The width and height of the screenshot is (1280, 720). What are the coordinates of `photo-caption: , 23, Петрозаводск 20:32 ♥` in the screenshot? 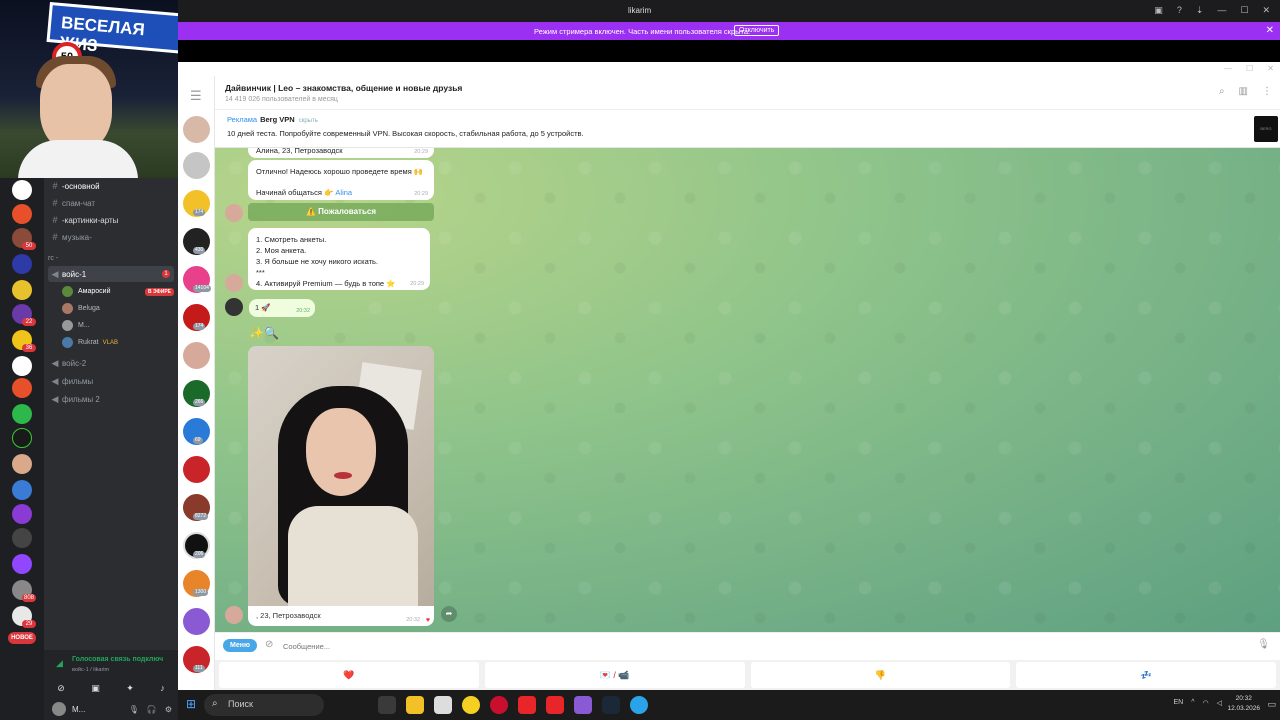 It's located at (341, 616).